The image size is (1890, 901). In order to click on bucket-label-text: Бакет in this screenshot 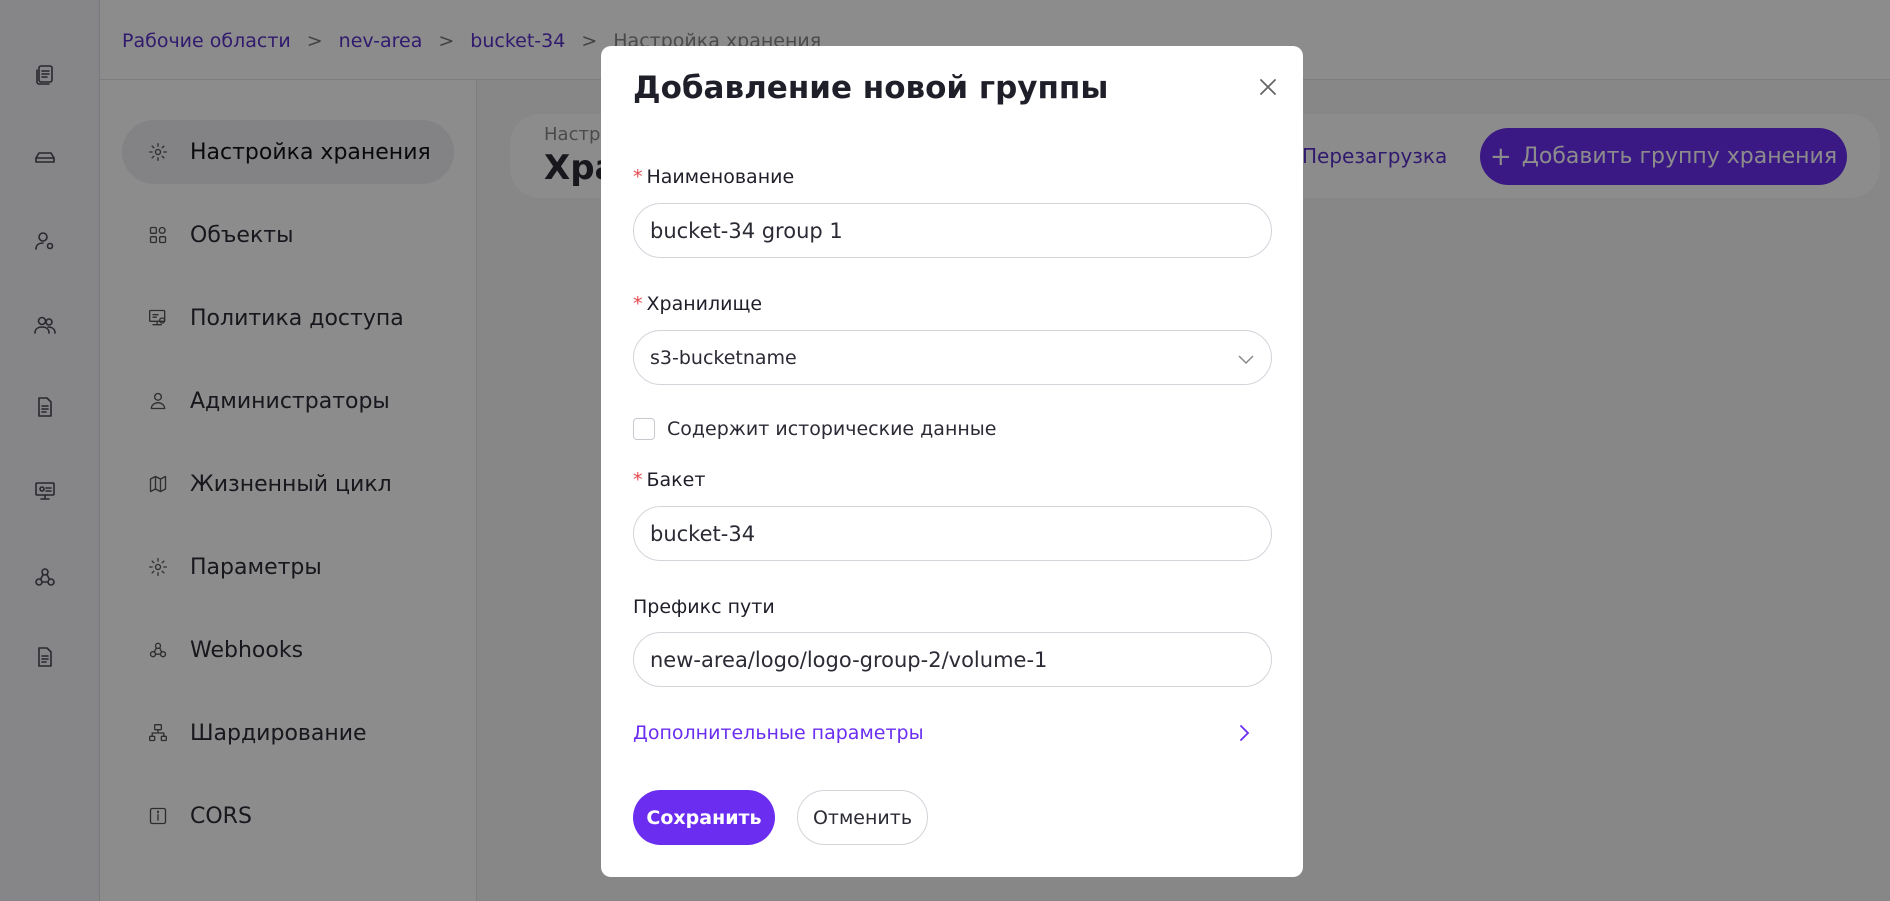, I will do `click(676, 480)`.